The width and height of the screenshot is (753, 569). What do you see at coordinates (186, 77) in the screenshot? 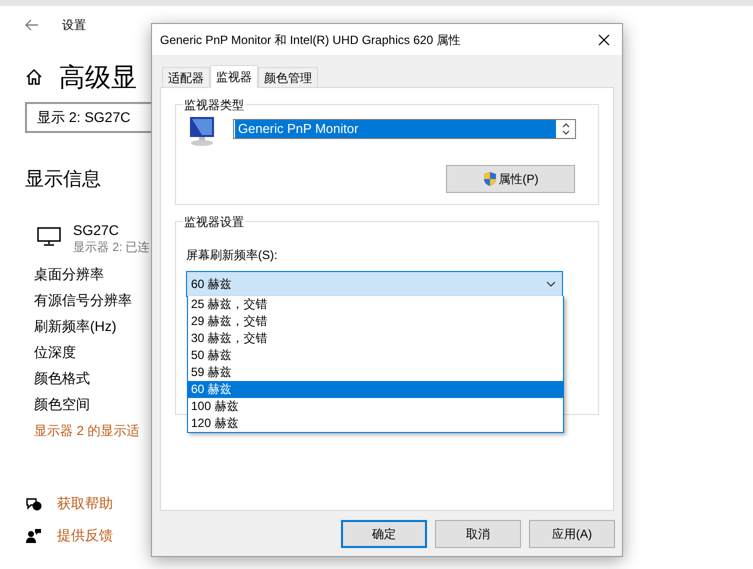
I see `tab: 适配器` at bounding box center [186, 77].